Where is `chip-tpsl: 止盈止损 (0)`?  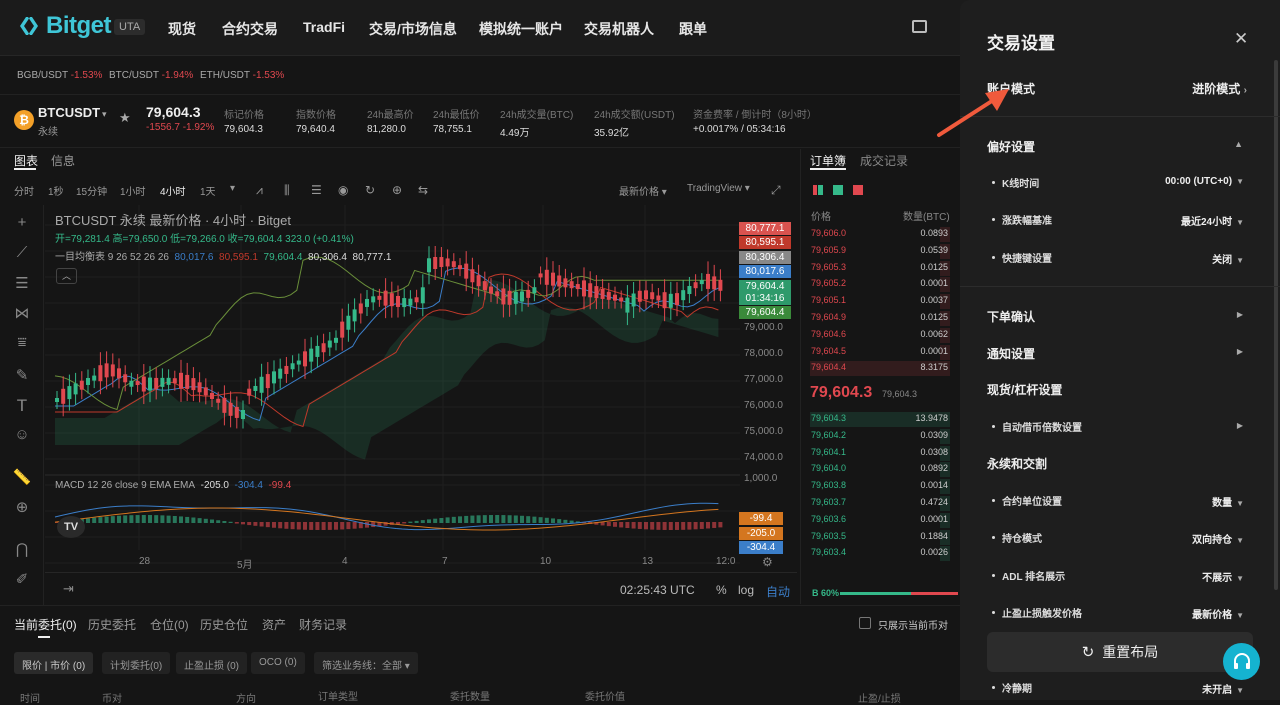 chip-tpsl: 止盈止损 (0) is located at coordinates (211, 663).